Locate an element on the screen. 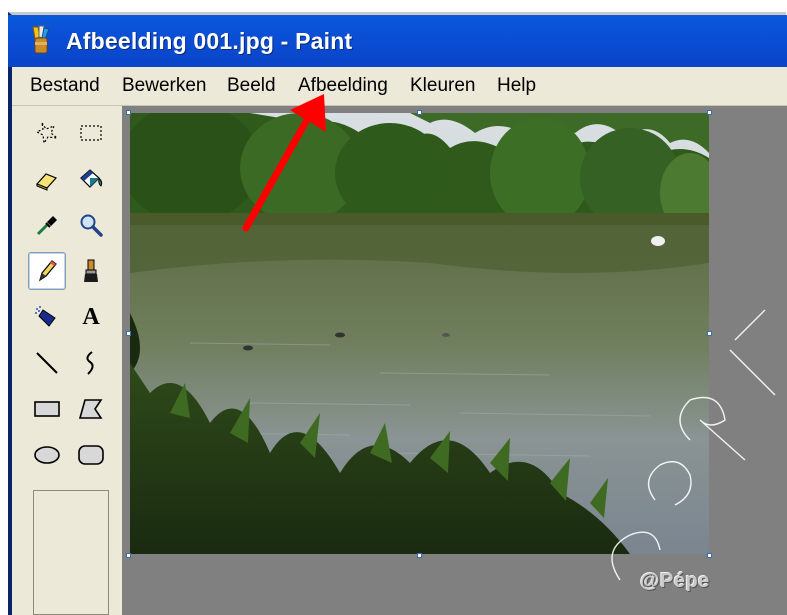 The width and height of the screenshot is (787, 615). pencil-tool is located at coordinates (47, 271).